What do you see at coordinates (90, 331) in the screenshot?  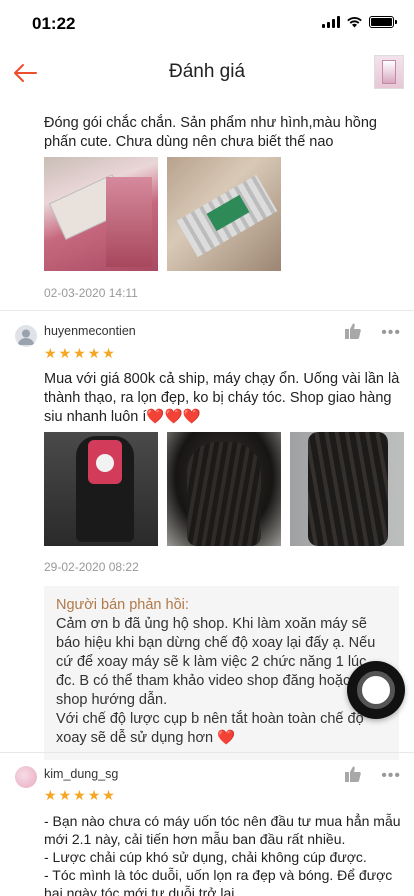 I see `reviewer-username: huyenmecontien` at bounding box center [90, 331].